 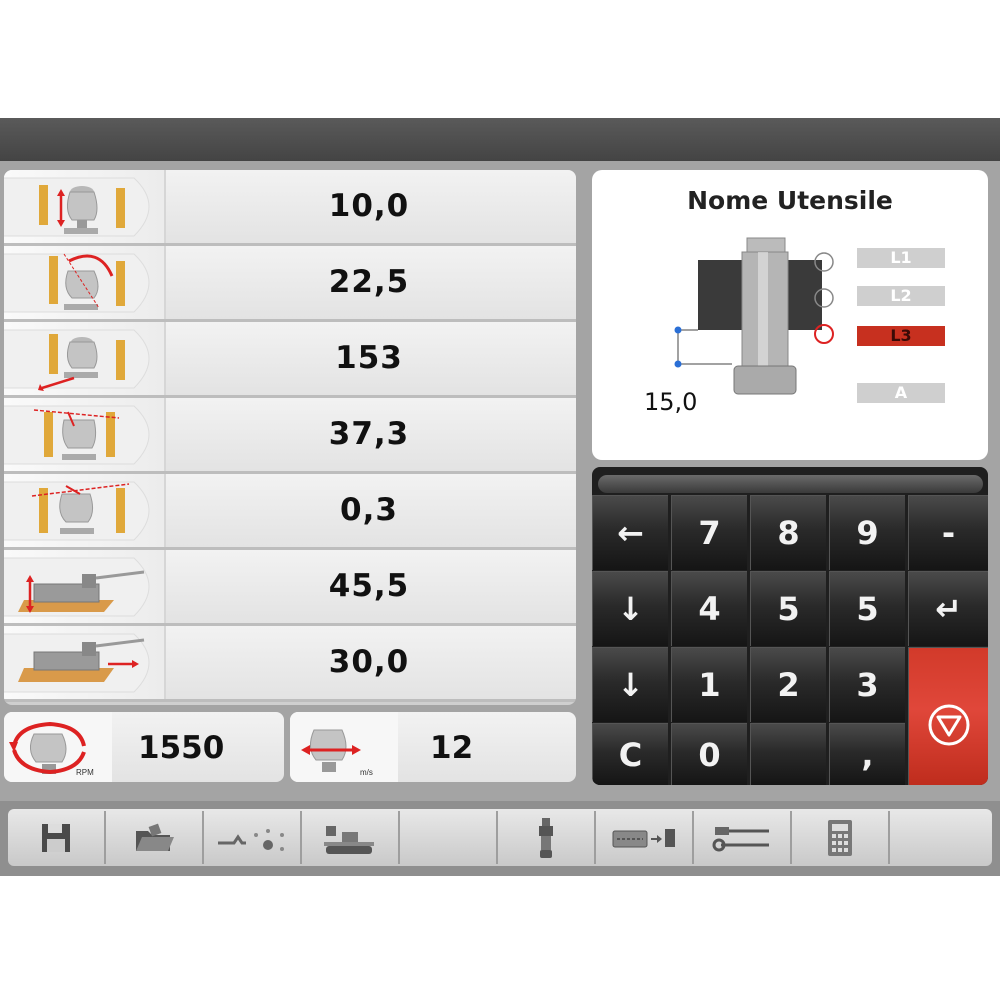 What do you see at coordinates (181, 748) in the screenshot?
I see `spindle-speed-value: 1550` at bounding box center [181, 748].